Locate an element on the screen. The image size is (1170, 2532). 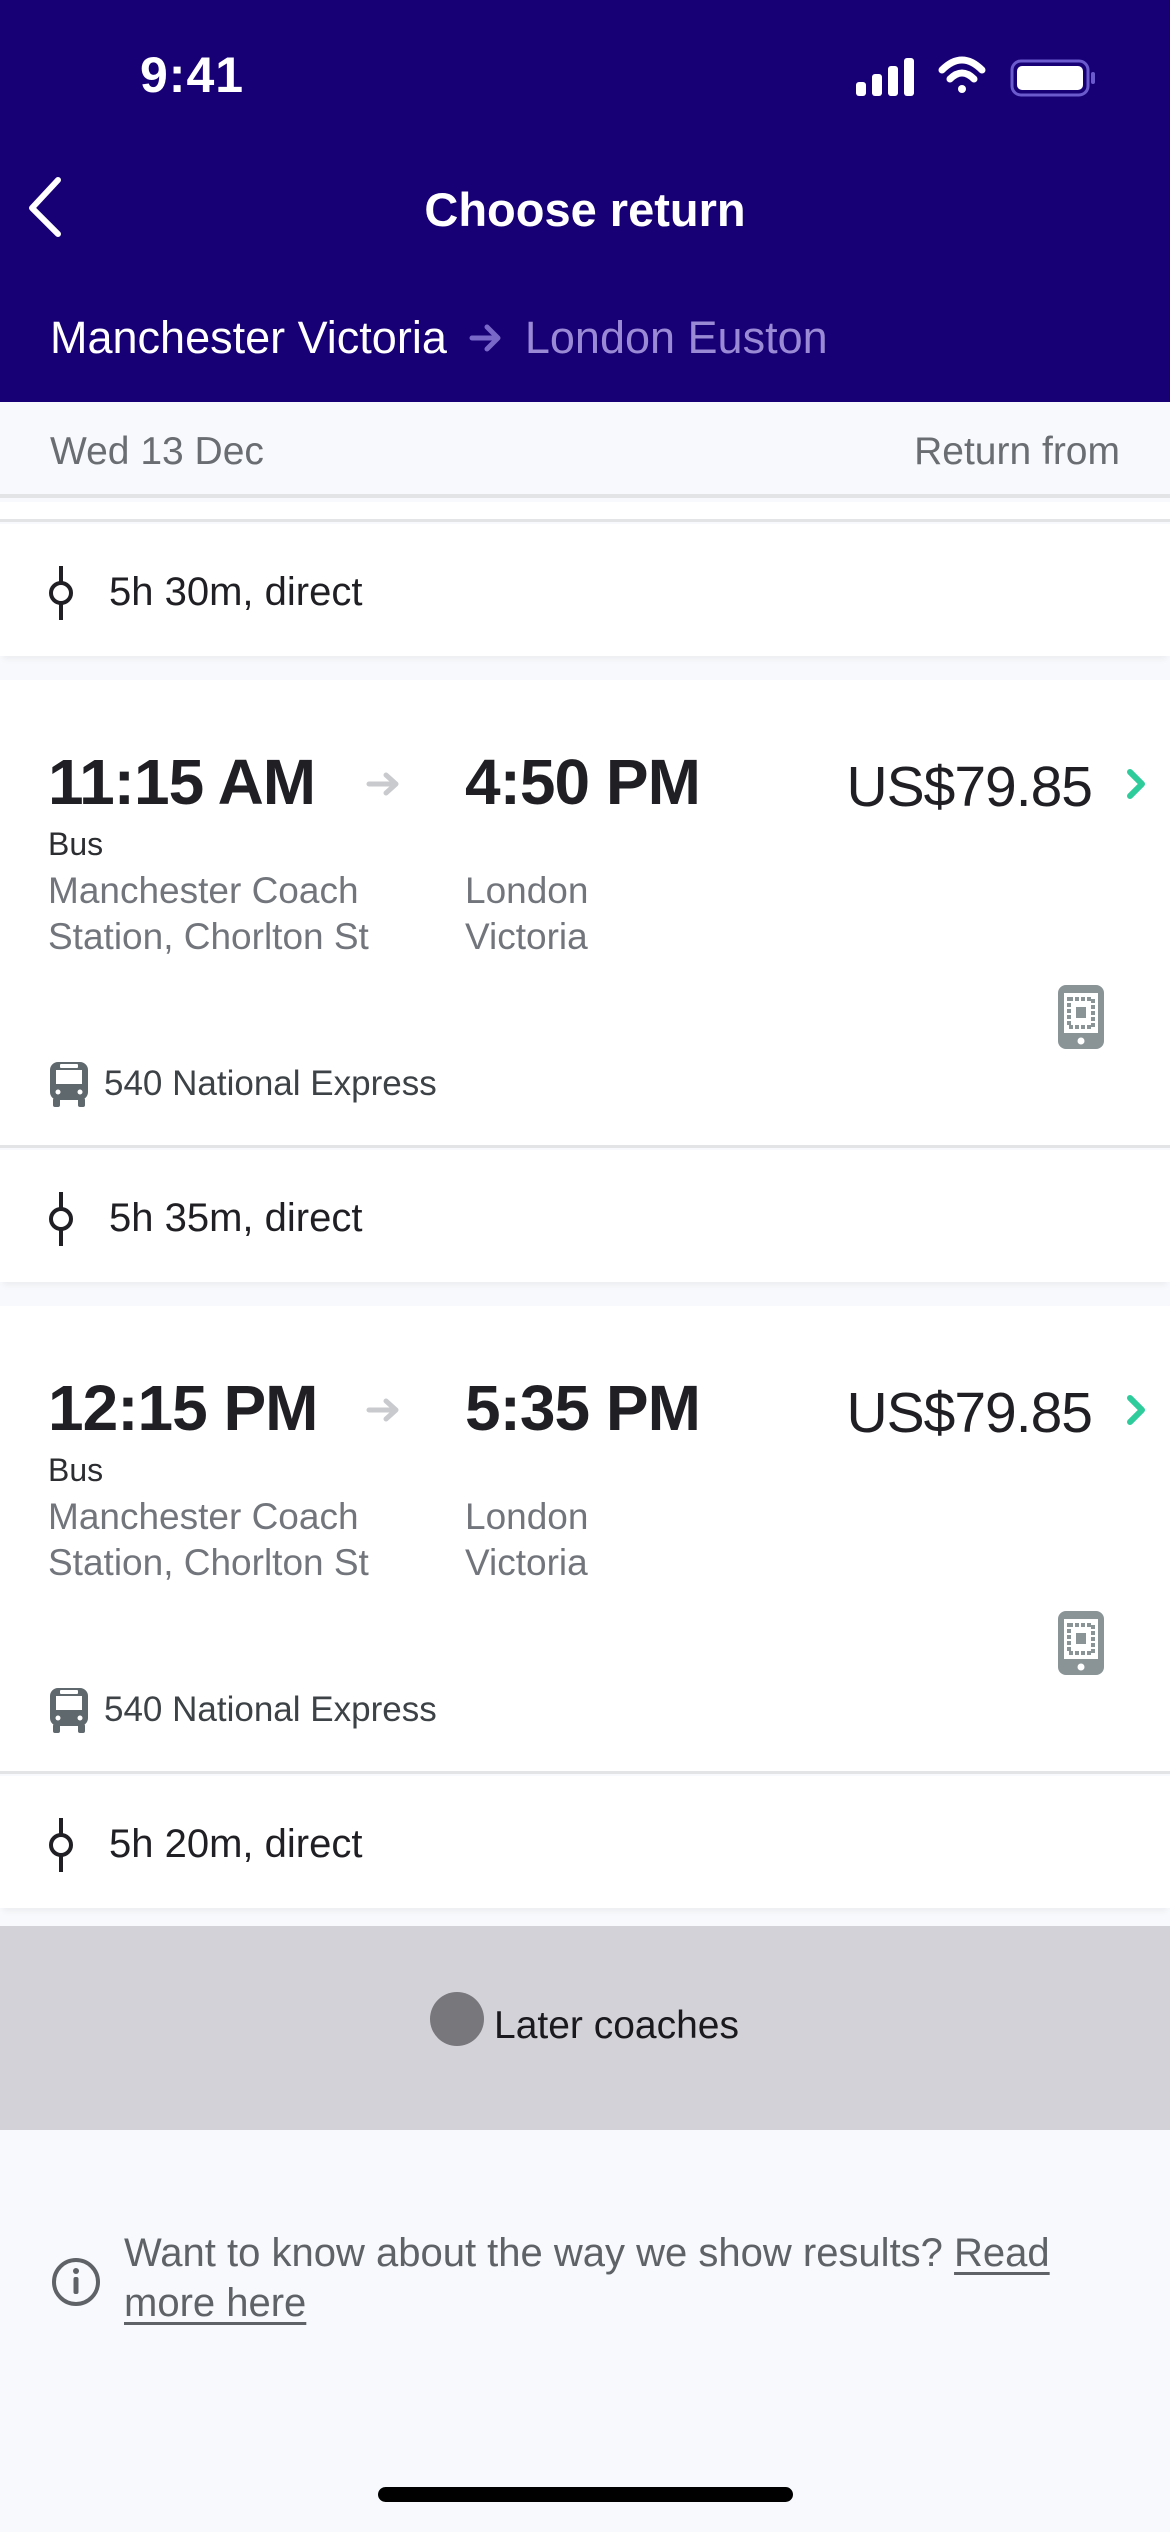
route-summary: Manchester Victoria London Euston is located at coordinates (439, 338).